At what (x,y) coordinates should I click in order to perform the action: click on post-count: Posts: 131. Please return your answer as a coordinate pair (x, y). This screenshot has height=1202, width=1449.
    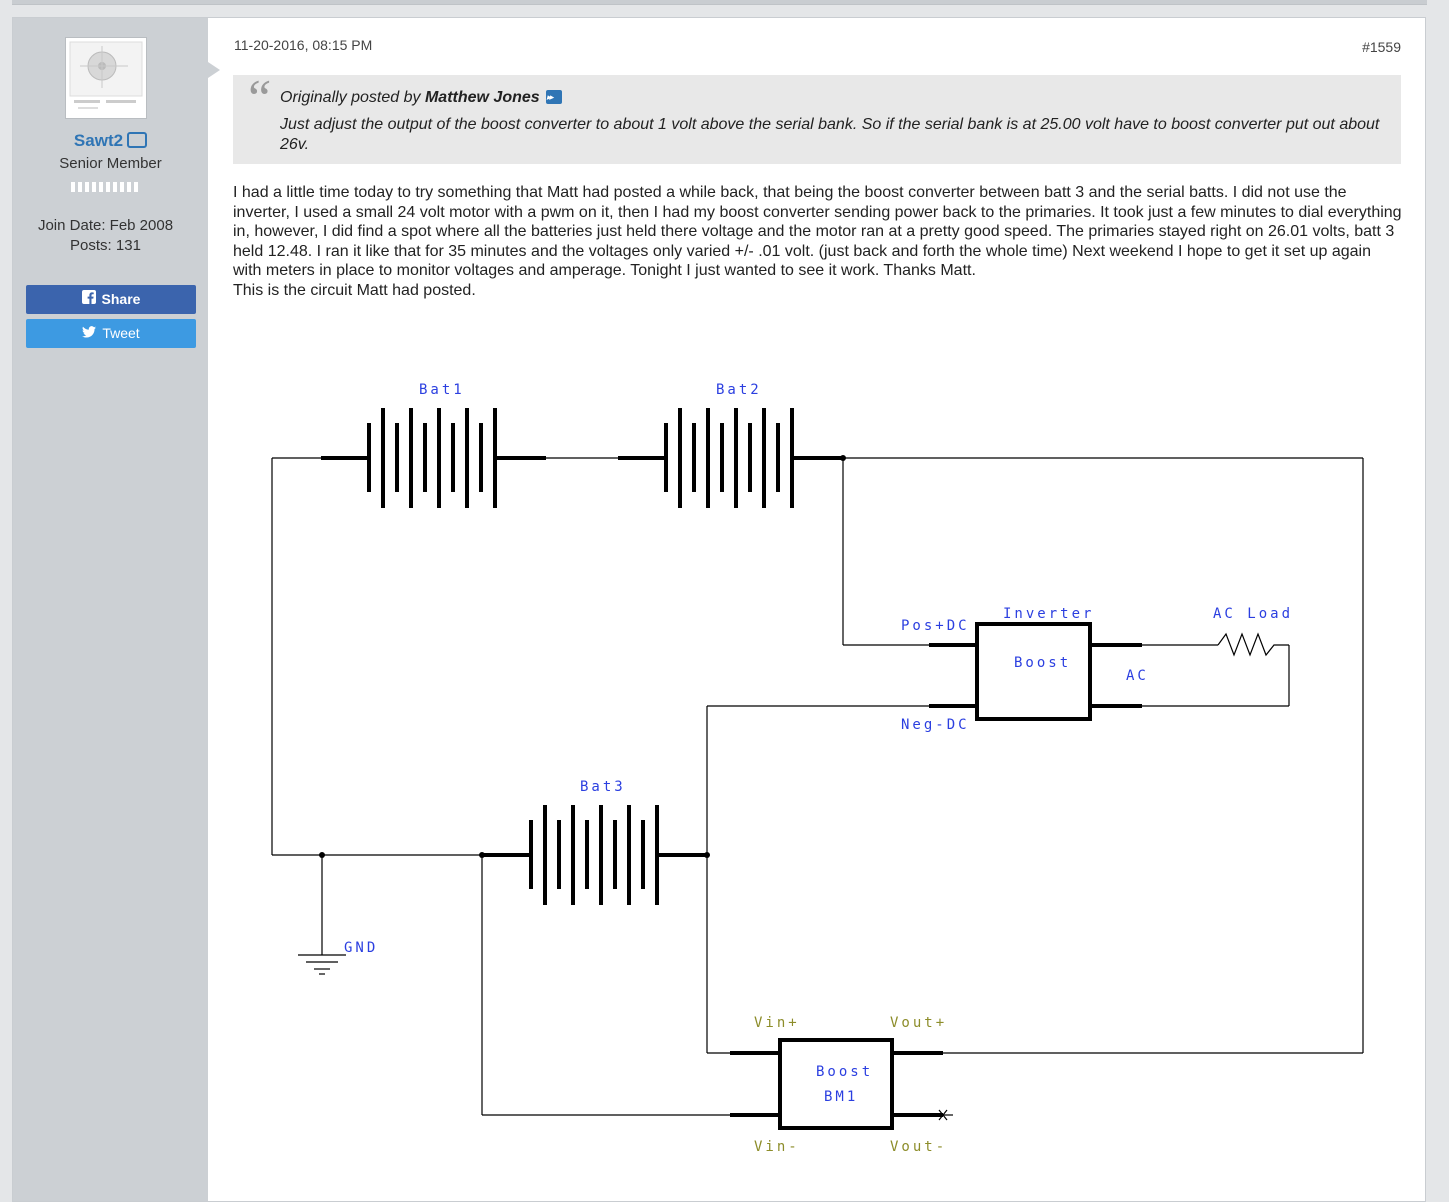
    Looking at the image, I should click on (105, 245).